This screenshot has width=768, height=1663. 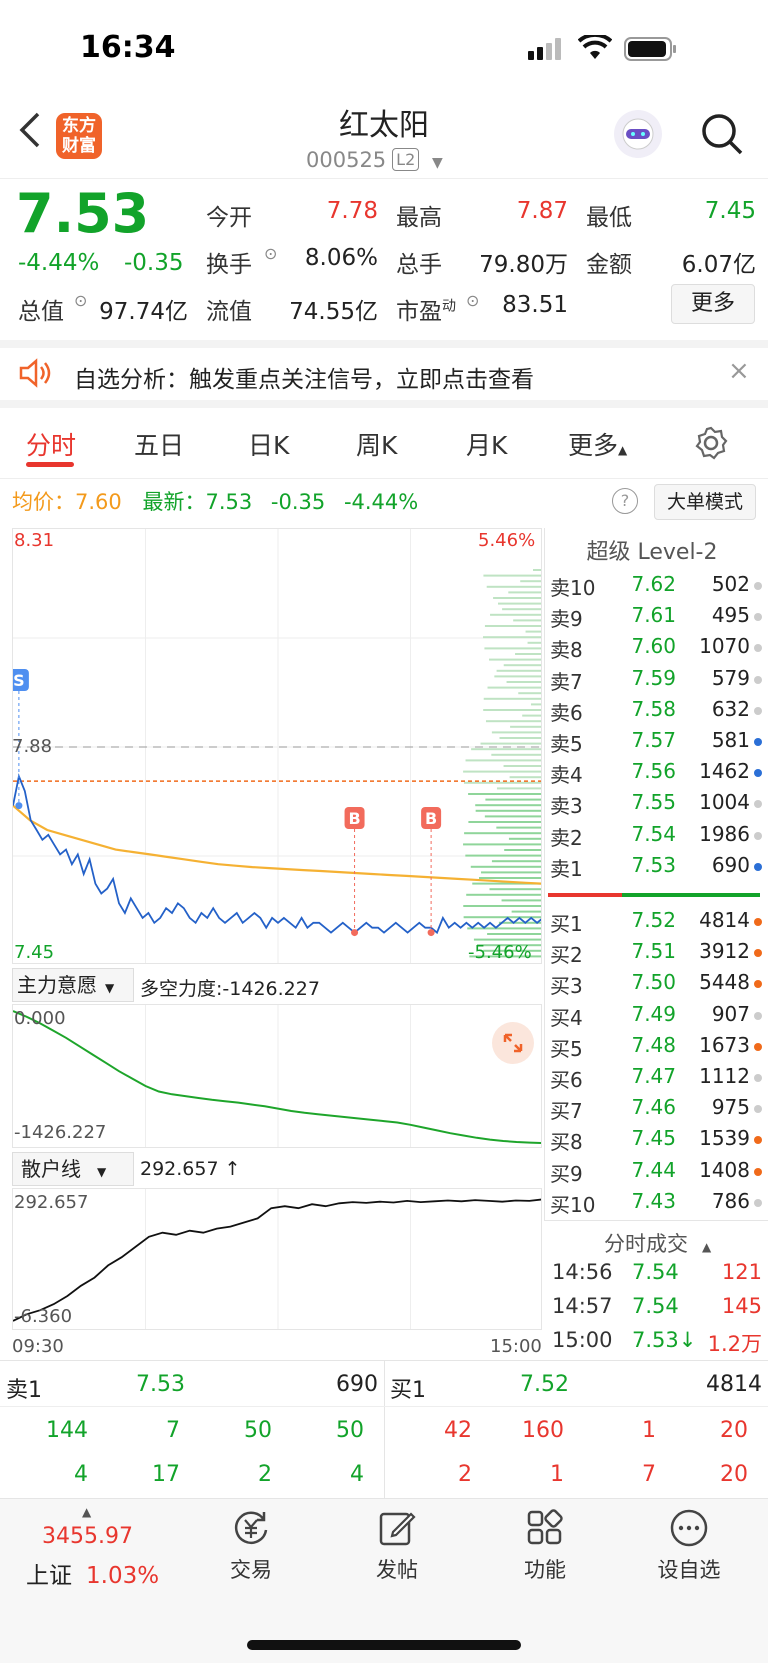 I want to click on ask-row: 卖3 7.55 1004, so click(x=656, y=803).